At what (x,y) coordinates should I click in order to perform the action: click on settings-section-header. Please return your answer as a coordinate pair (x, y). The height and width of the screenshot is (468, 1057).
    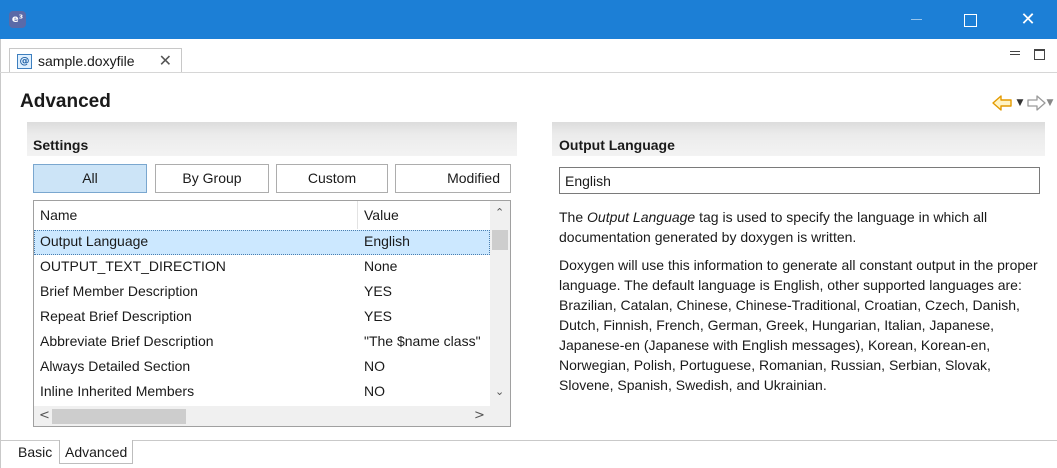
    Looking at the image, I should click on (272, 139).